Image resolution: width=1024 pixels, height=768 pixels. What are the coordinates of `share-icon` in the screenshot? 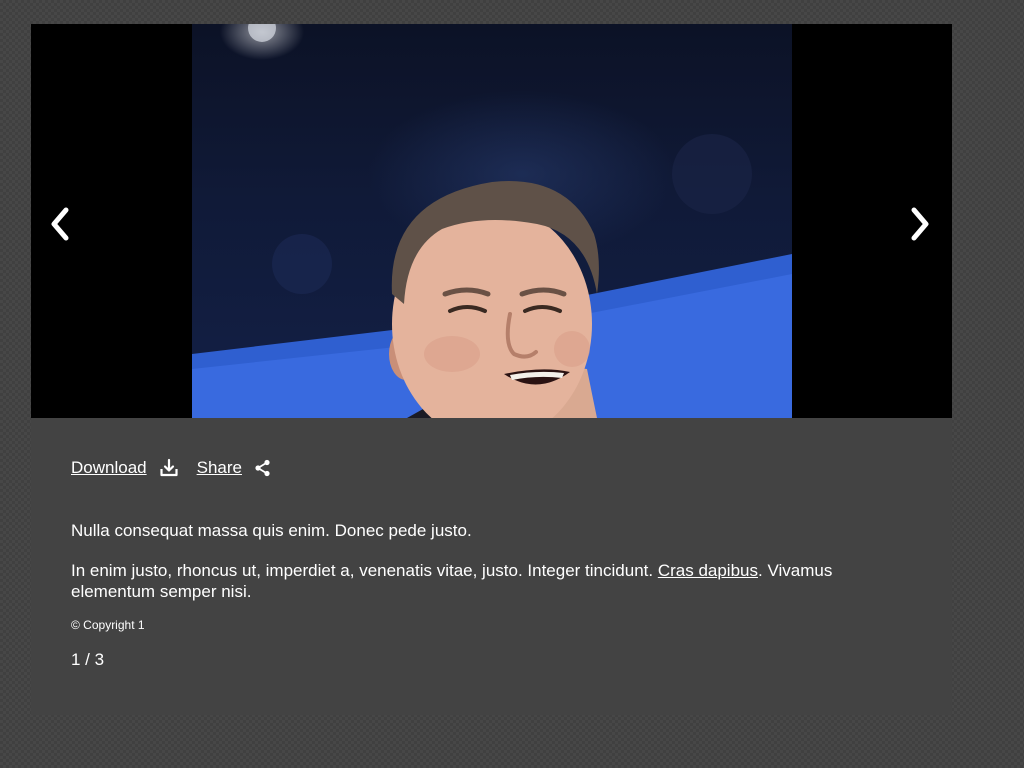 It's located at (263, 468).